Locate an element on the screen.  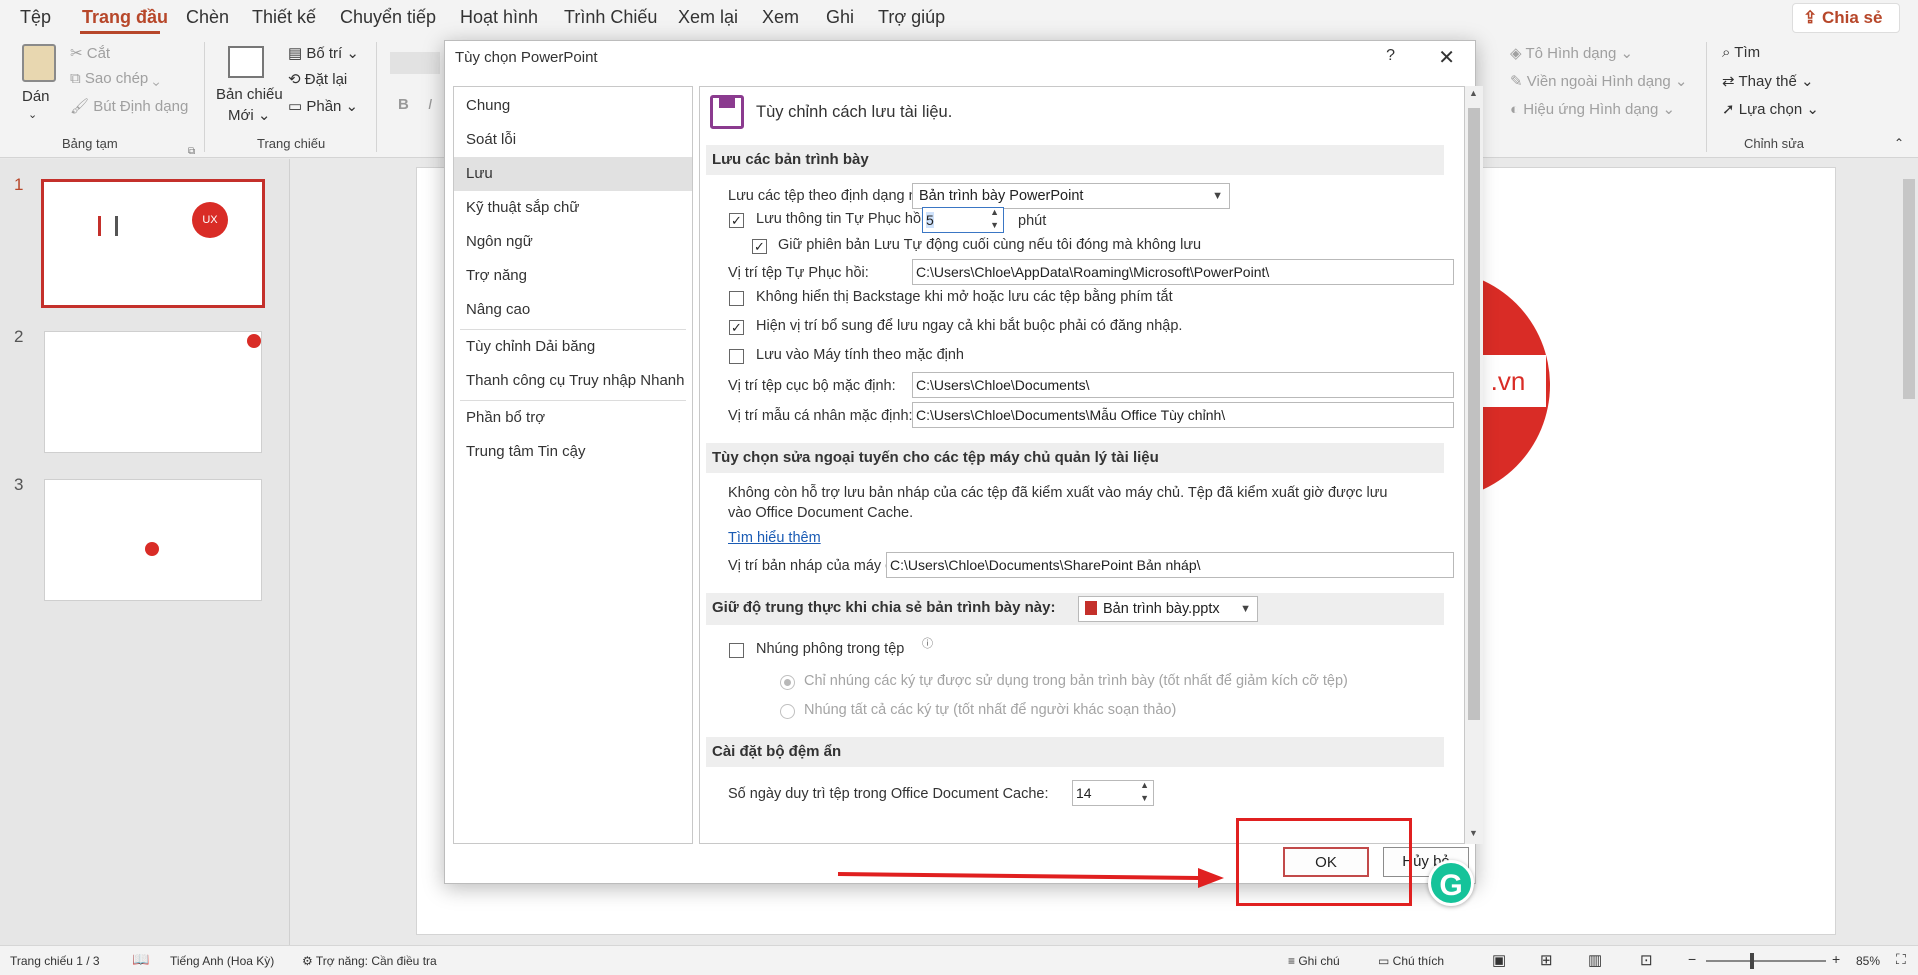
autorecover-checkbox: ✓ is located at coordinates (736, 220).